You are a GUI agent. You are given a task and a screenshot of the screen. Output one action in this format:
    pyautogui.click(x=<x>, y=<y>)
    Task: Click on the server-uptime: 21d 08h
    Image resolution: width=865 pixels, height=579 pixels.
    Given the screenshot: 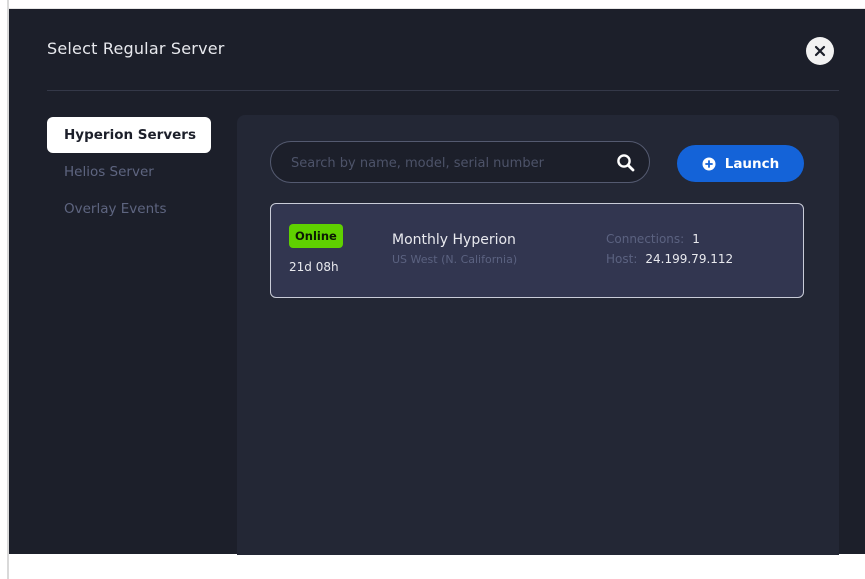 What is the action you would take?
    pyautogui.click(x=314, y=267)
    